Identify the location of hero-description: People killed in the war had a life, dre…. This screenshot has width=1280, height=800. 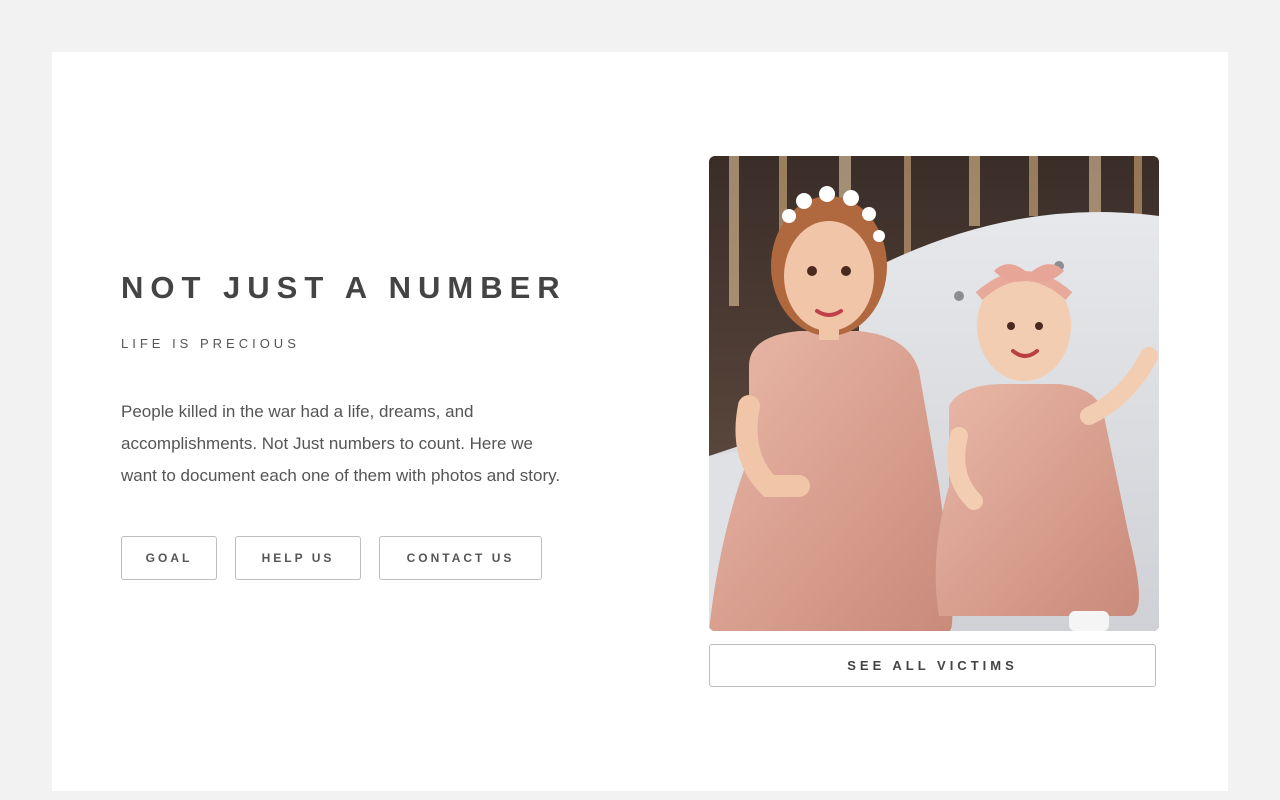
(341, 443).